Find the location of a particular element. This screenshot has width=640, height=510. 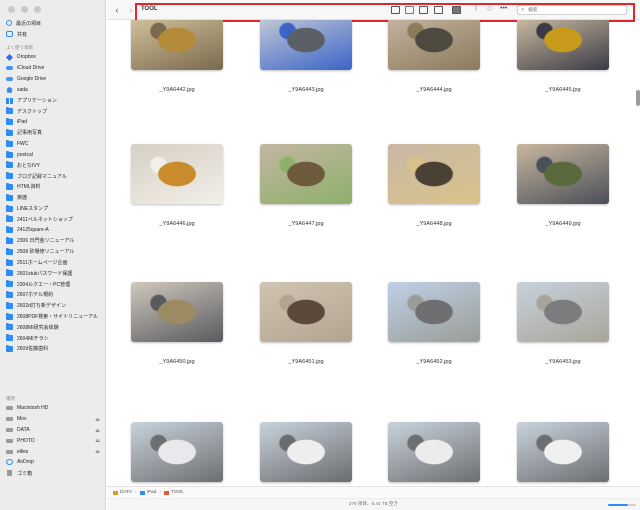

search-icon: ⌕ is located at coordinates (523, 10).